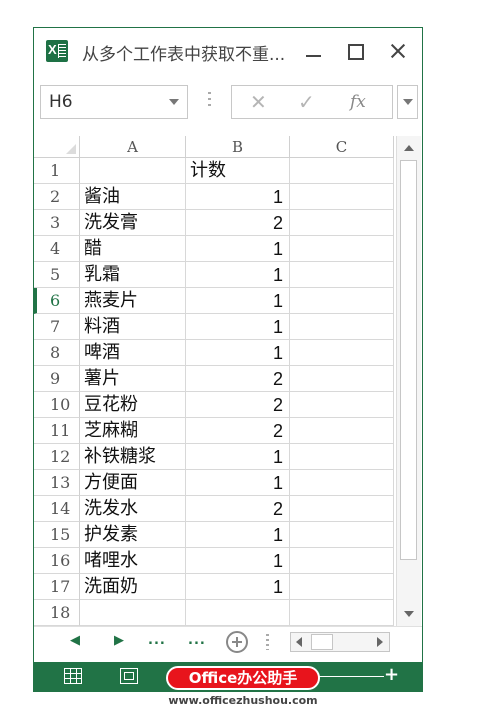 Image resolution: width=486 pixels, height=716 pixels. I want to click on row-header: 4, so click(57, 249).